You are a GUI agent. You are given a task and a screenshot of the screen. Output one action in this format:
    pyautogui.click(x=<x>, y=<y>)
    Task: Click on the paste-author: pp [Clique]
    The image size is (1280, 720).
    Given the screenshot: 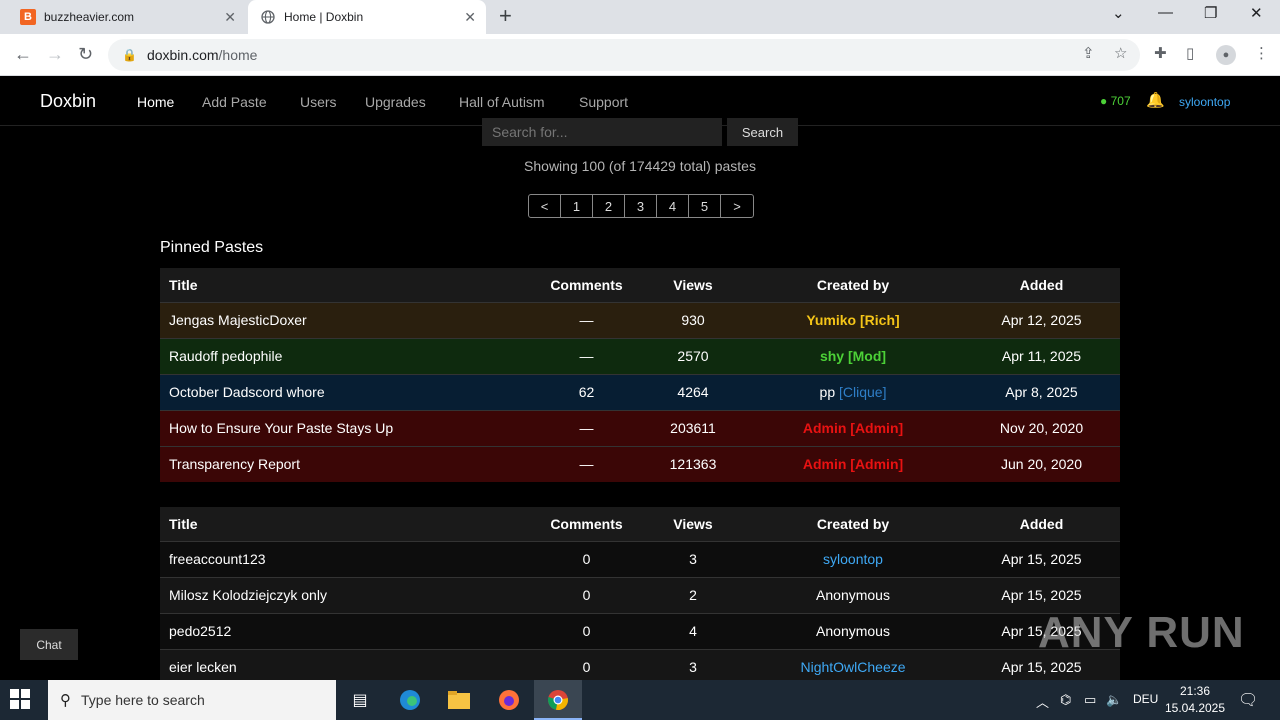 What is the action you would take?
    pyautogui.click(x=853, y=391)
    